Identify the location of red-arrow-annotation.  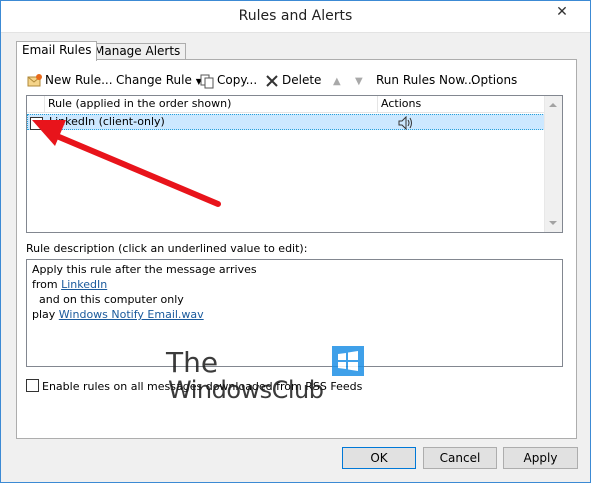
(126, 163).